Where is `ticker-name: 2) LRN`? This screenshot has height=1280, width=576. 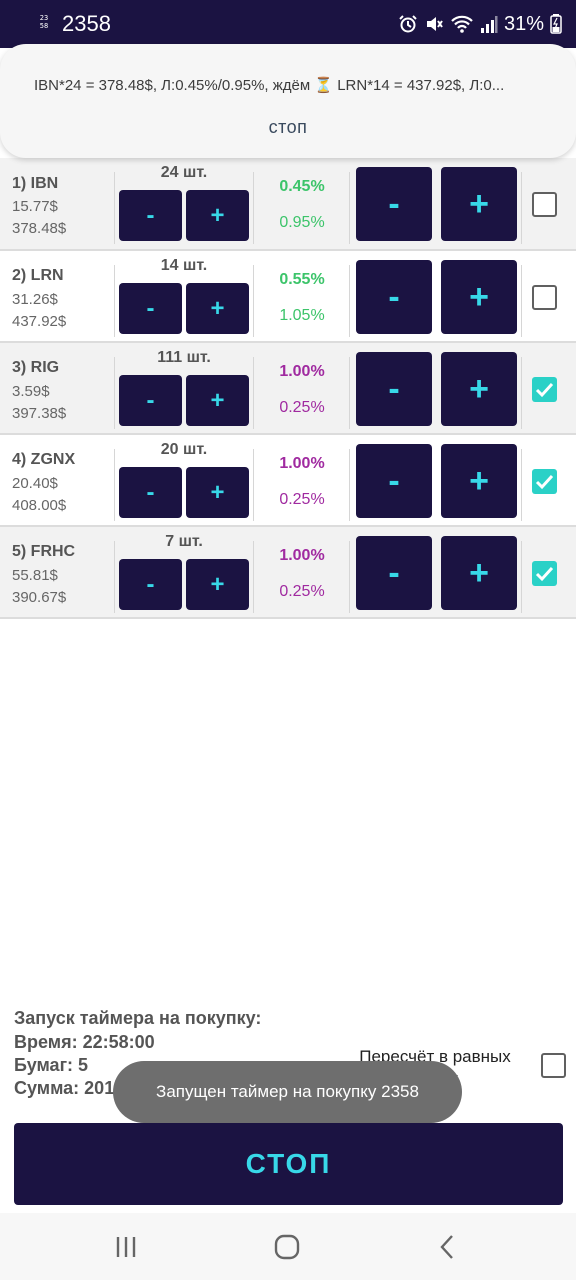 ticker-name: 2) LRN is located at coordinates (38, 275).